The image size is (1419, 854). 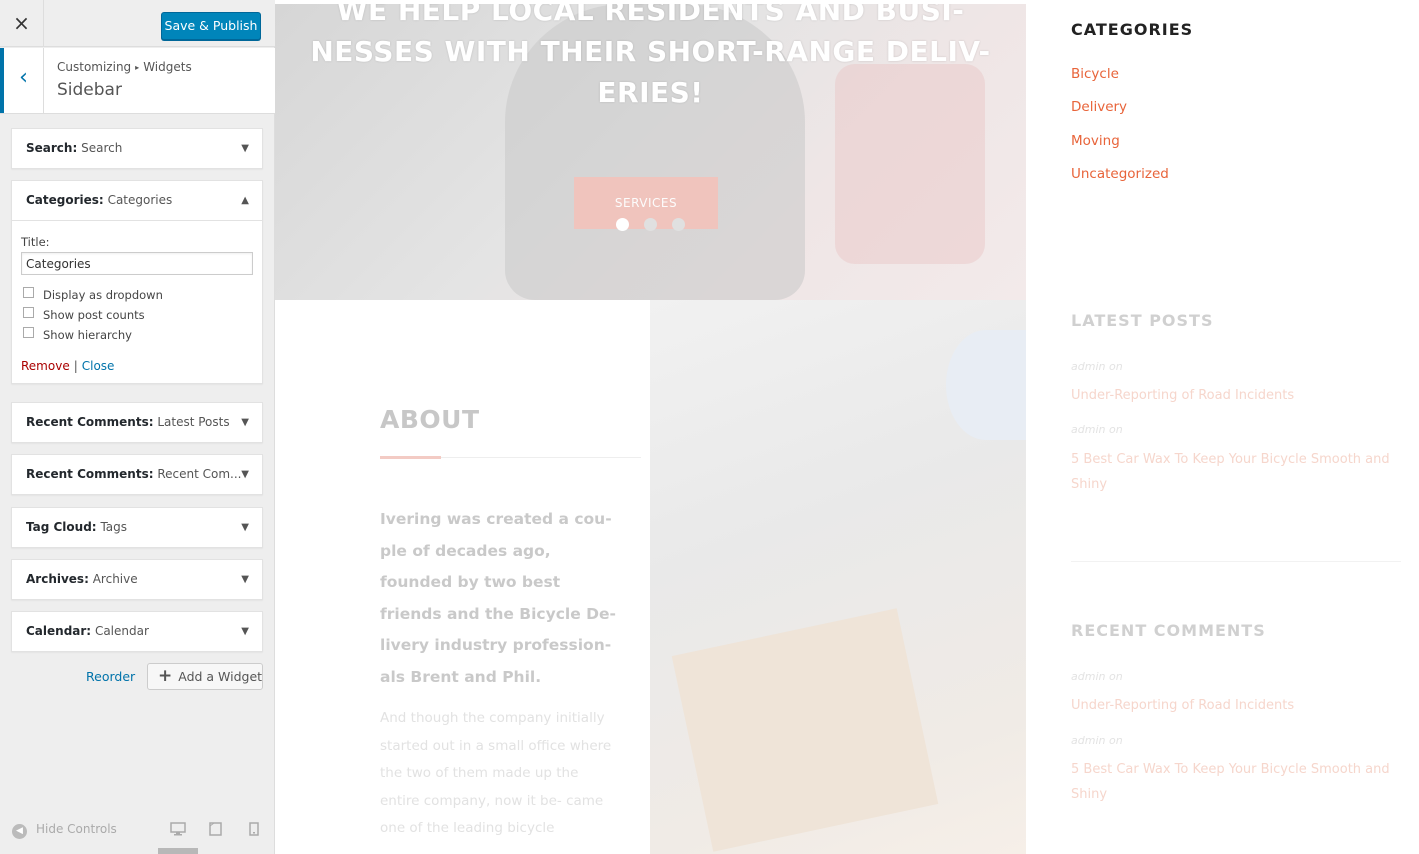 I want to click on widget-header: Archives: Archive ▼, so click(x=137, y=579).